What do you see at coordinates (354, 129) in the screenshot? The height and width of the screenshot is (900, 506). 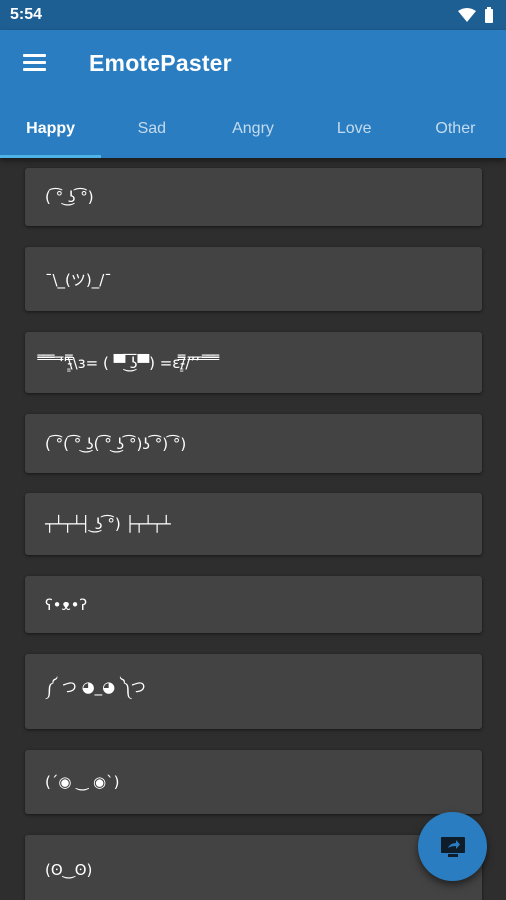 I see `tab-love: Love` at bounding box center [354, 129].